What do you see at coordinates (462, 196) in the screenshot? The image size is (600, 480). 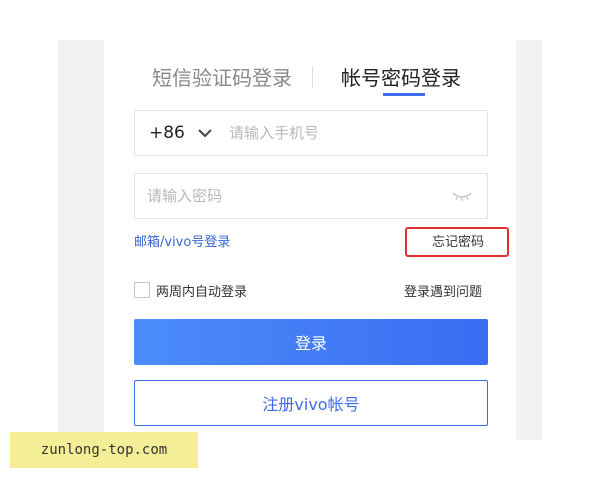 I see `eye-closed-icon` at bounding box center [462, 196].